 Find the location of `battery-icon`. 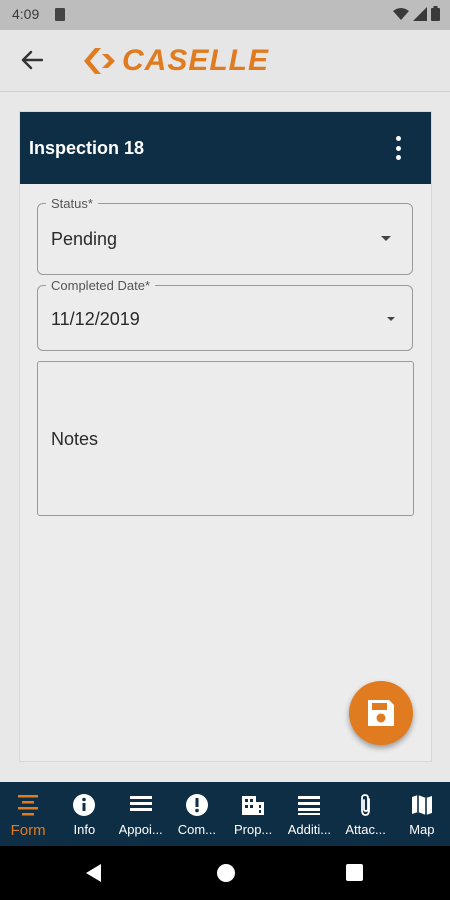

battery-icon is located at coordinates (435, 13).